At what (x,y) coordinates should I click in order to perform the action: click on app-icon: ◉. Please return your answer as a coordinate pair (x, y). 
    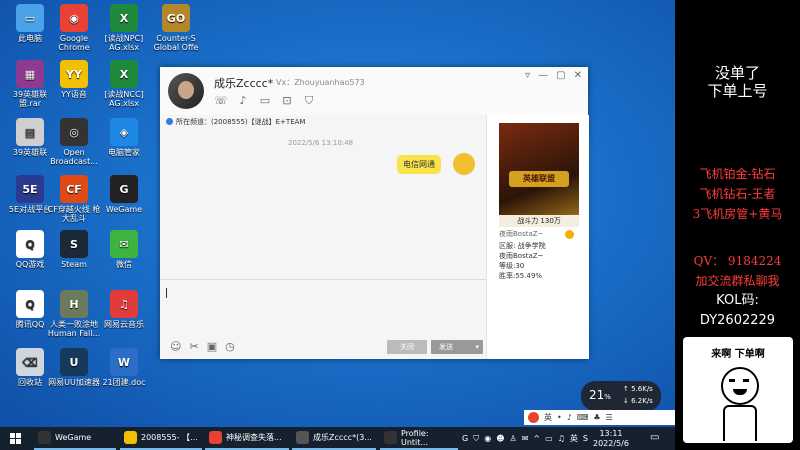
    Looking at the image, I should click on (74, 18).